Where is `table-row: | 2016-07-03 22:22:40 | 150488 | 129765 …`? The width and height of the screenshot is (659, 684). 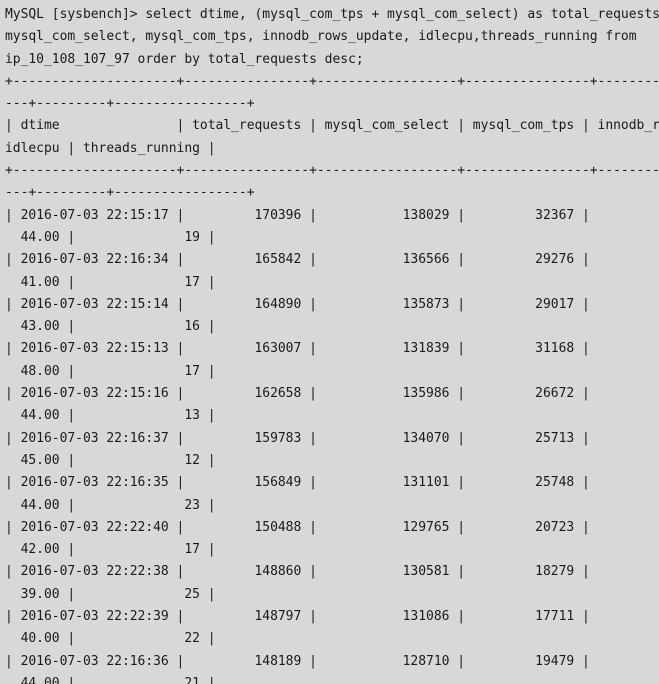
table-row: | 2016-07-03 22:22:40 | 150488 | 129765 … is located at coordinates (297, 527).